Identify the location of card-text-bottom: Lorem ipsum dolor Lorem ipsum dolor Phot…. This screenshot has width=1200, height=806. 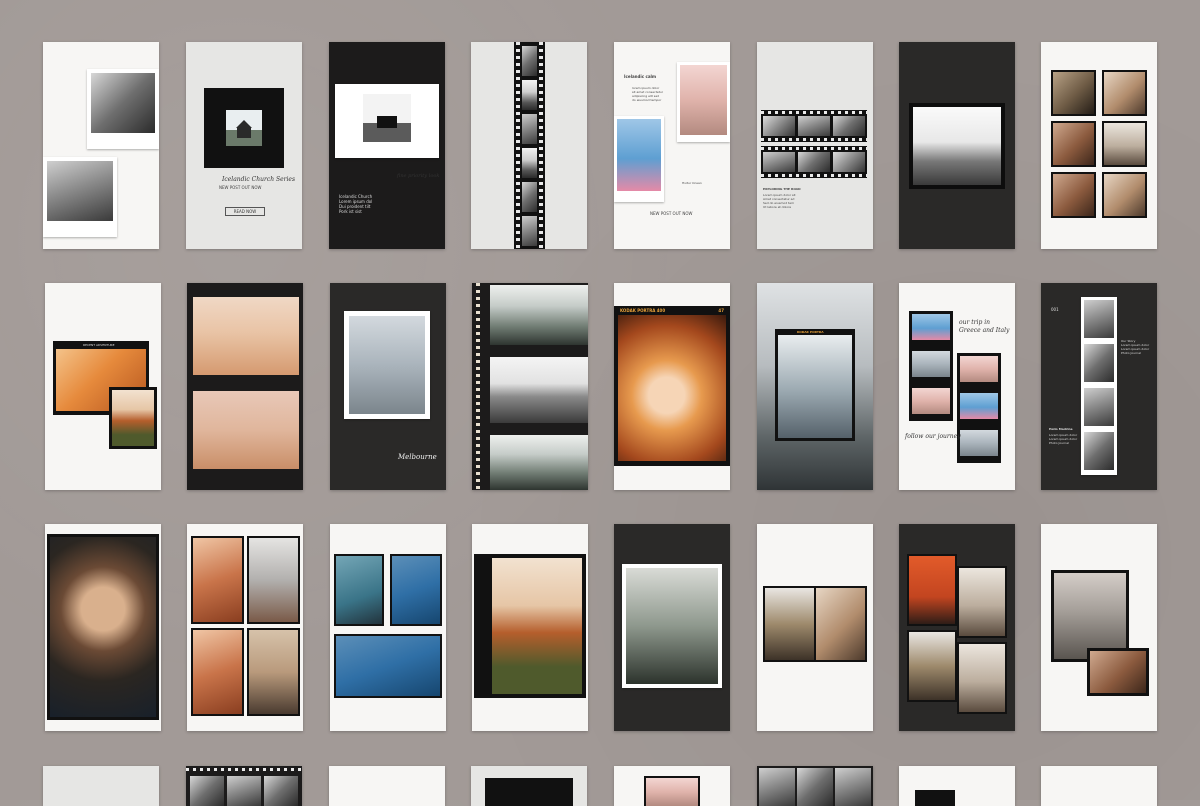
(1063, 439).